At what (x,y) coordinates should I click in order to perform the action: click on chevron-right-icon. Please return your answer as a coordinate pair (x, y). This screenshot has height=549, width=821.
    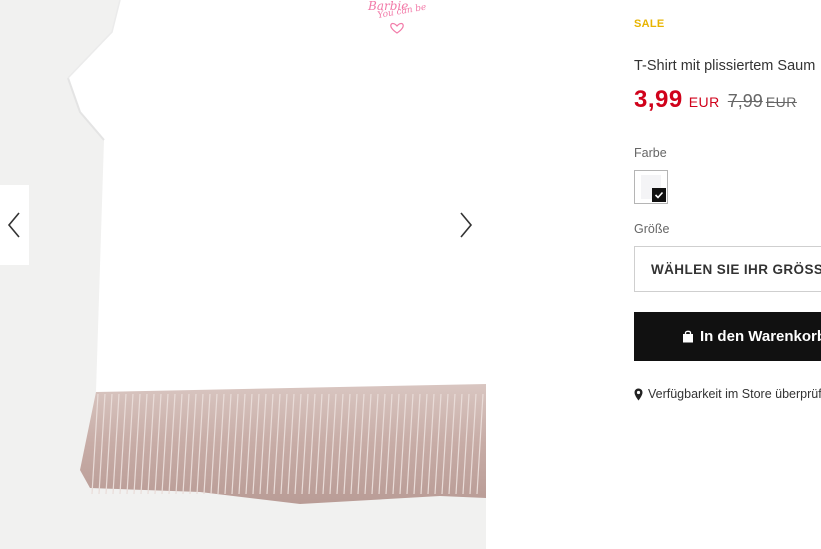
    Looking at the image, I should click on (466, 225).